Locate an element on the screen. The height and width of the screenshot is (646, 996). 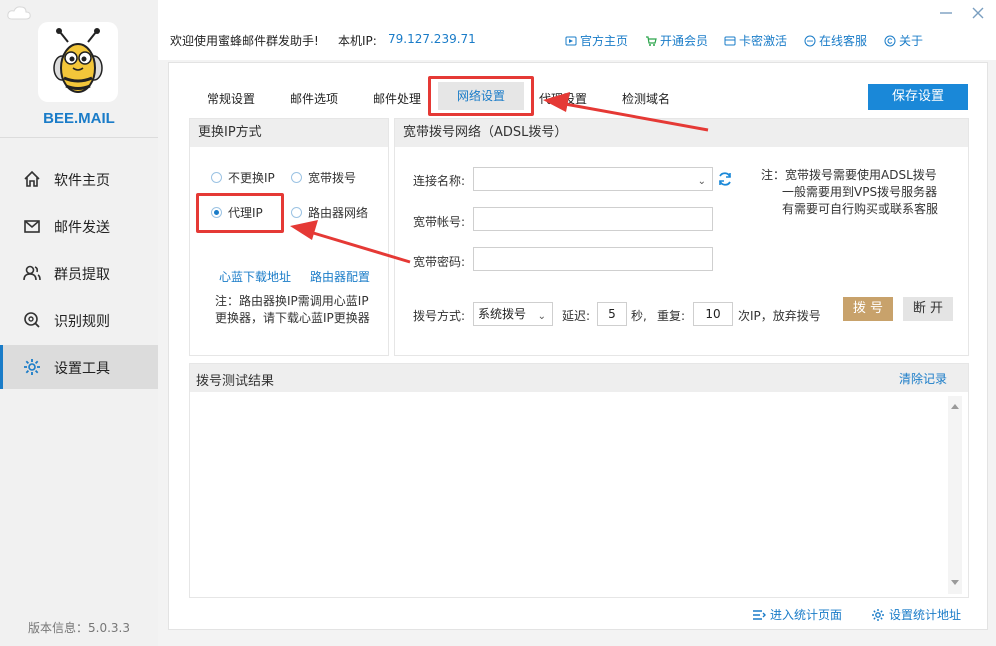
close-button is located at coordinates (978, 13).